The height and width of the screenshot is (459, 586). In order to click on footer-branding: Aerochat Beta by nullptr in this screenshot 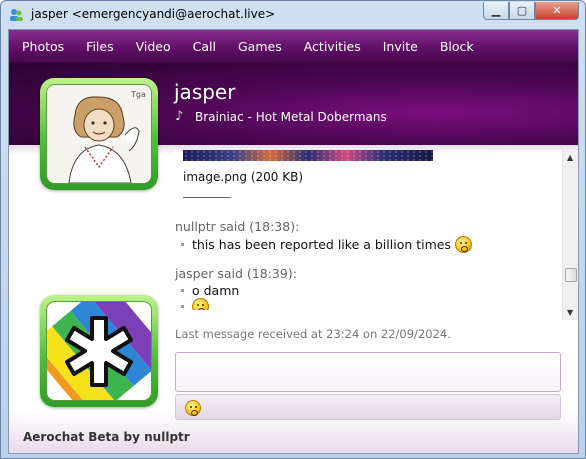, I will do `click(106, 437)`.